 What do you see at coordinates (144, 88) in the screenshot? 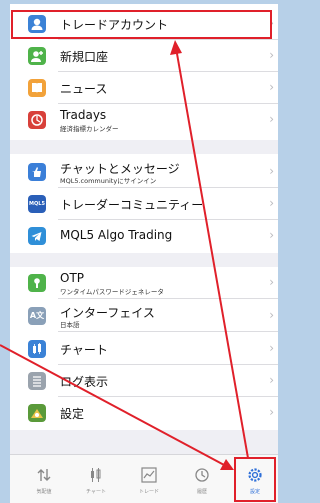
I see `menu-item-news: ニュース ›` at bounding box center [144, 88].